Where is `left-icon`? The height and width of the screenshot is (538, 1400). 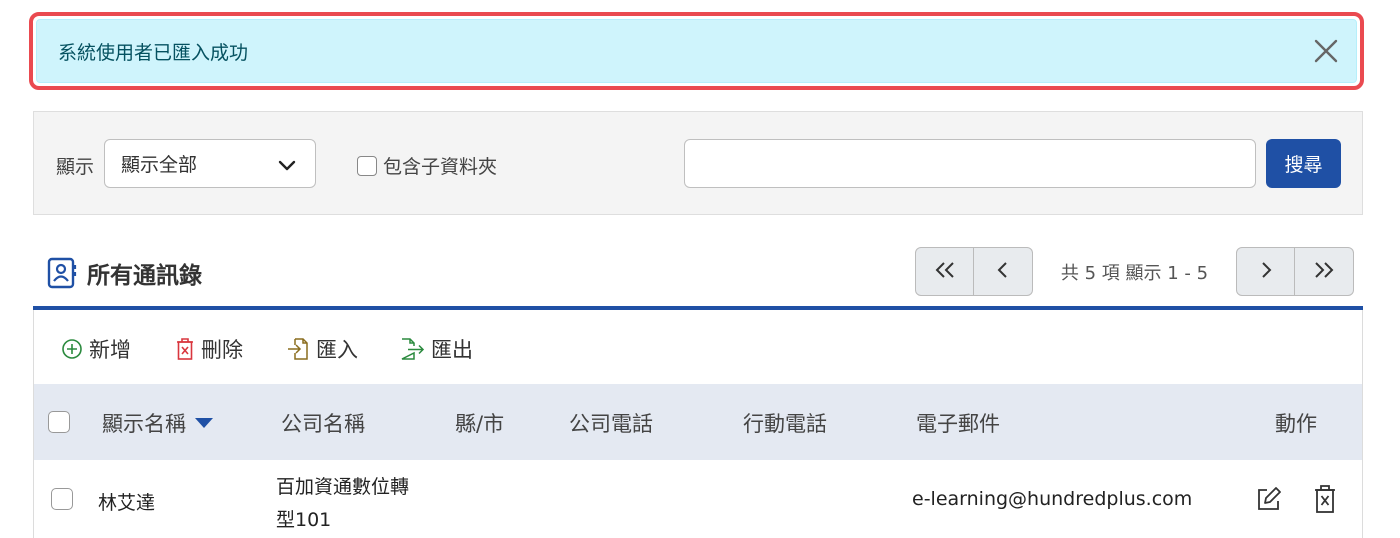
left-icon is located at coordinates (1003, 272).